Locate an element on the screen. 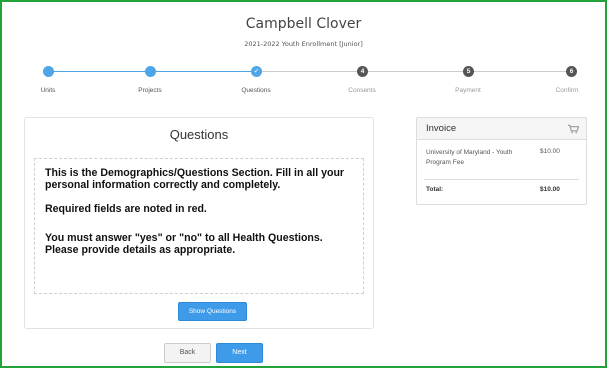 The height and width of the screenshot is (368, 607). enrollment-title: 2021-2022 Youth Enrollment [Junior] is located at coordinates (303, 44).